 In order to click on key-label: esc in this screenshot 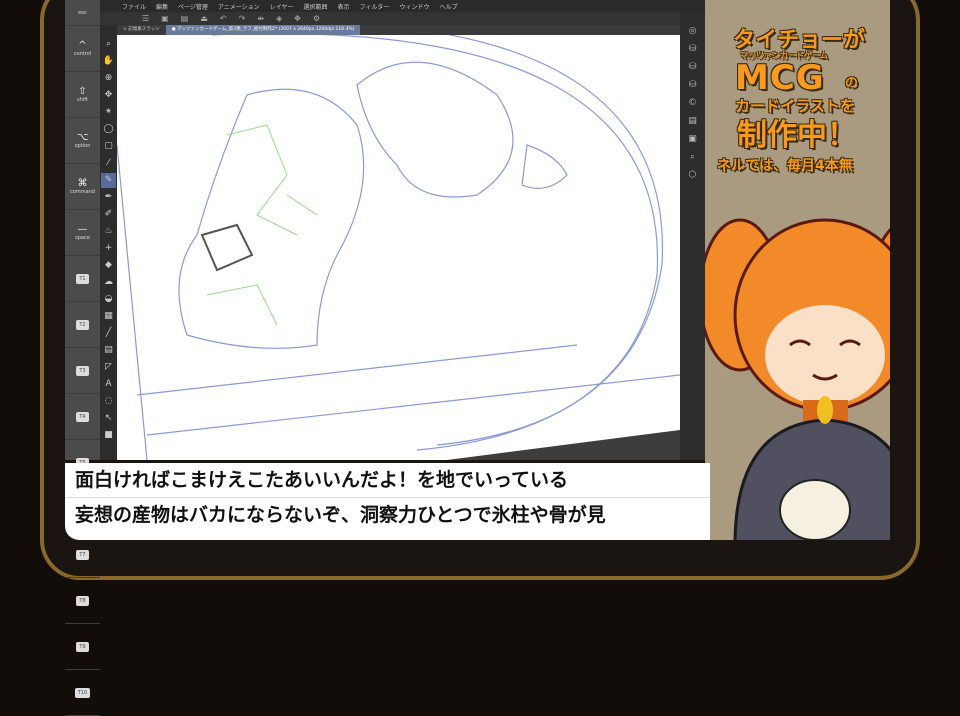, I will do `click(82, 12)`.